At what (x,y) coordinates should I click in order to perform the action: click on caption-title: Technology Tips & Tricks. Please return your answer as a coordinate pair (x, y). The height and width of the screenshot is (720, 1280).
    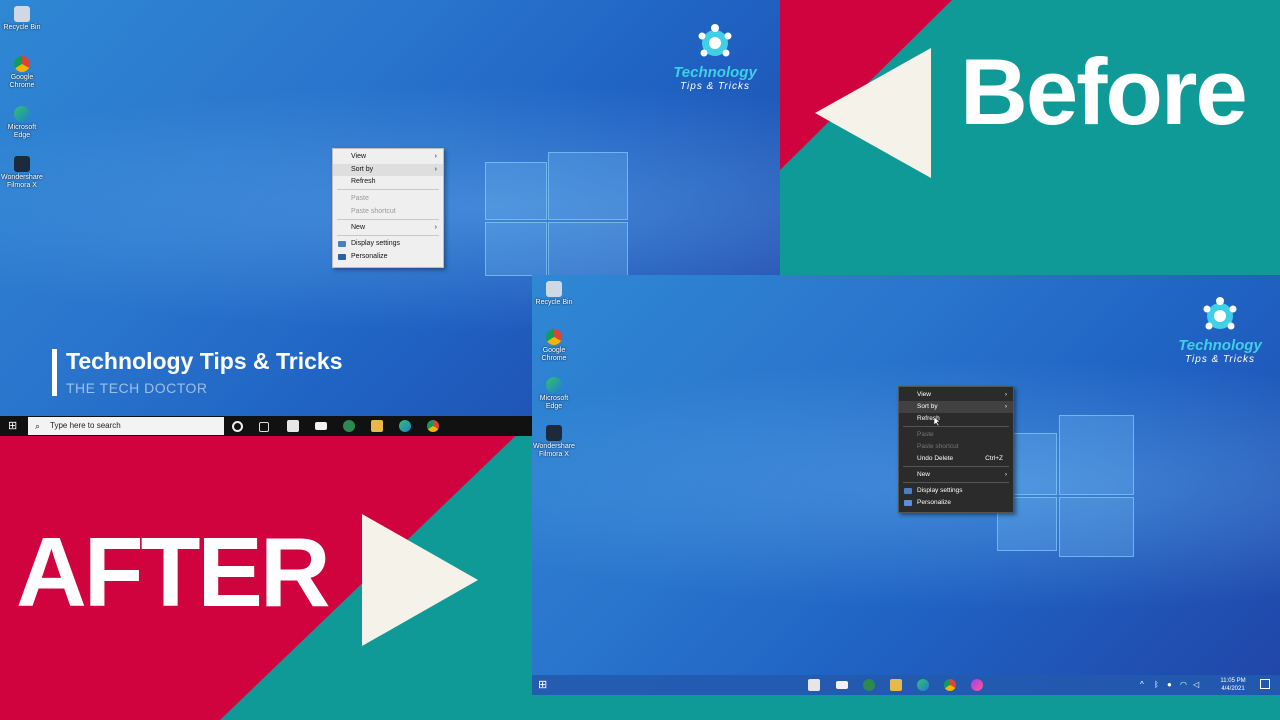
    Looking at the image, I should click on (204, 361).